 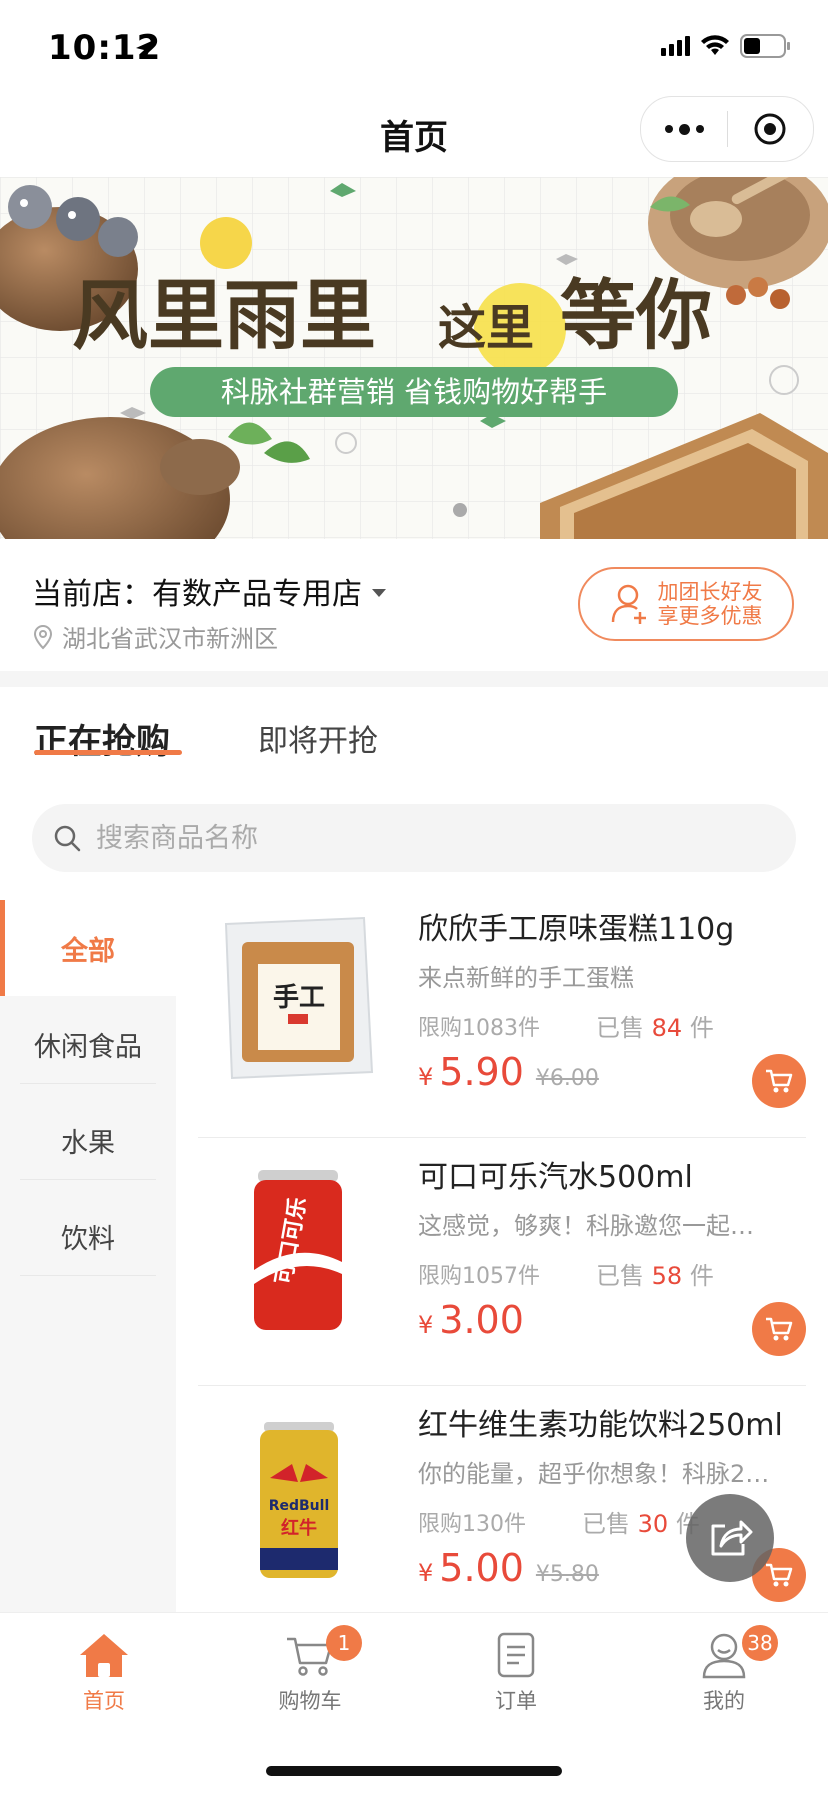 I want to click on store-selector: 当前店： 有数产品专用店, so click(x=209, y=591).